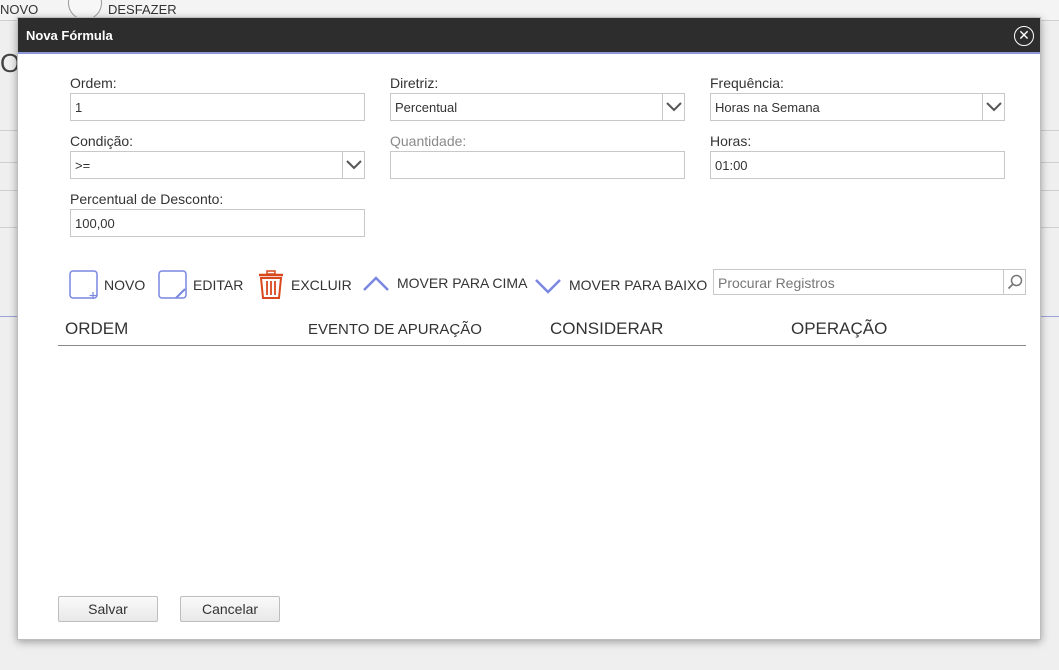 This screenshot has width=1059, height=670. What do you see at coordinates (426, 107) in the screenshot?
I see `diretriz-value: Percentual` at bounding box center [426, 107].